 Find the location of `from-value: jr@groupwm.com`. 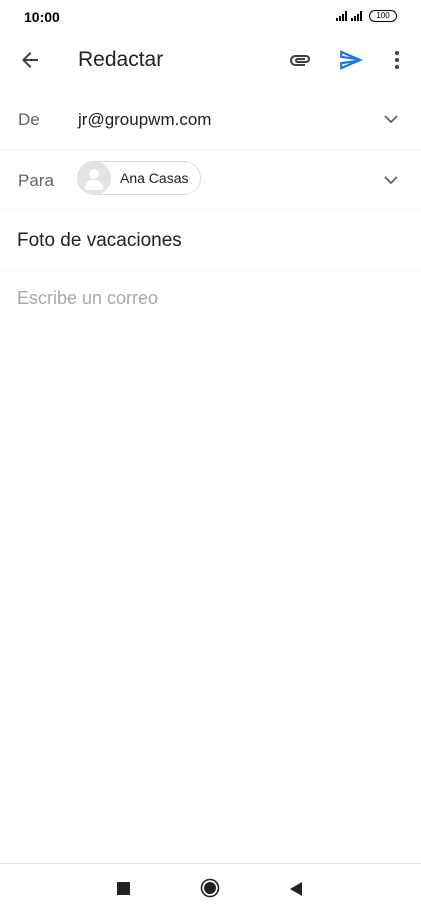

from-value: jr@groupwm.com is located at coordinates (145, 119).